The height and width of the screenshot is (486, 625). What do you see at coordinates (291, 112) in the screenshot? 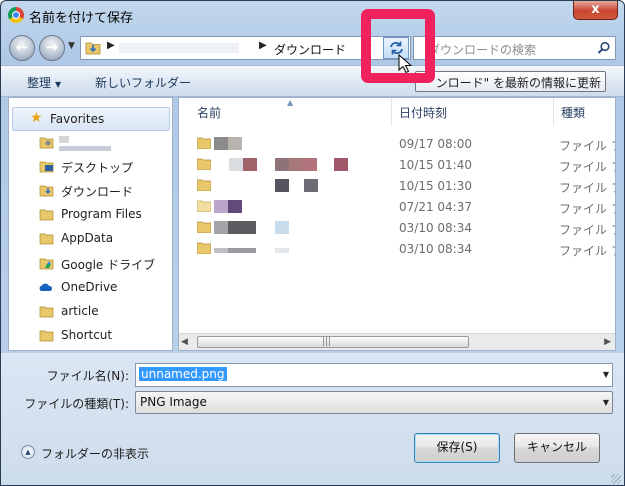
I see `column-header-name: 名前` at bounding box center [291, 112].